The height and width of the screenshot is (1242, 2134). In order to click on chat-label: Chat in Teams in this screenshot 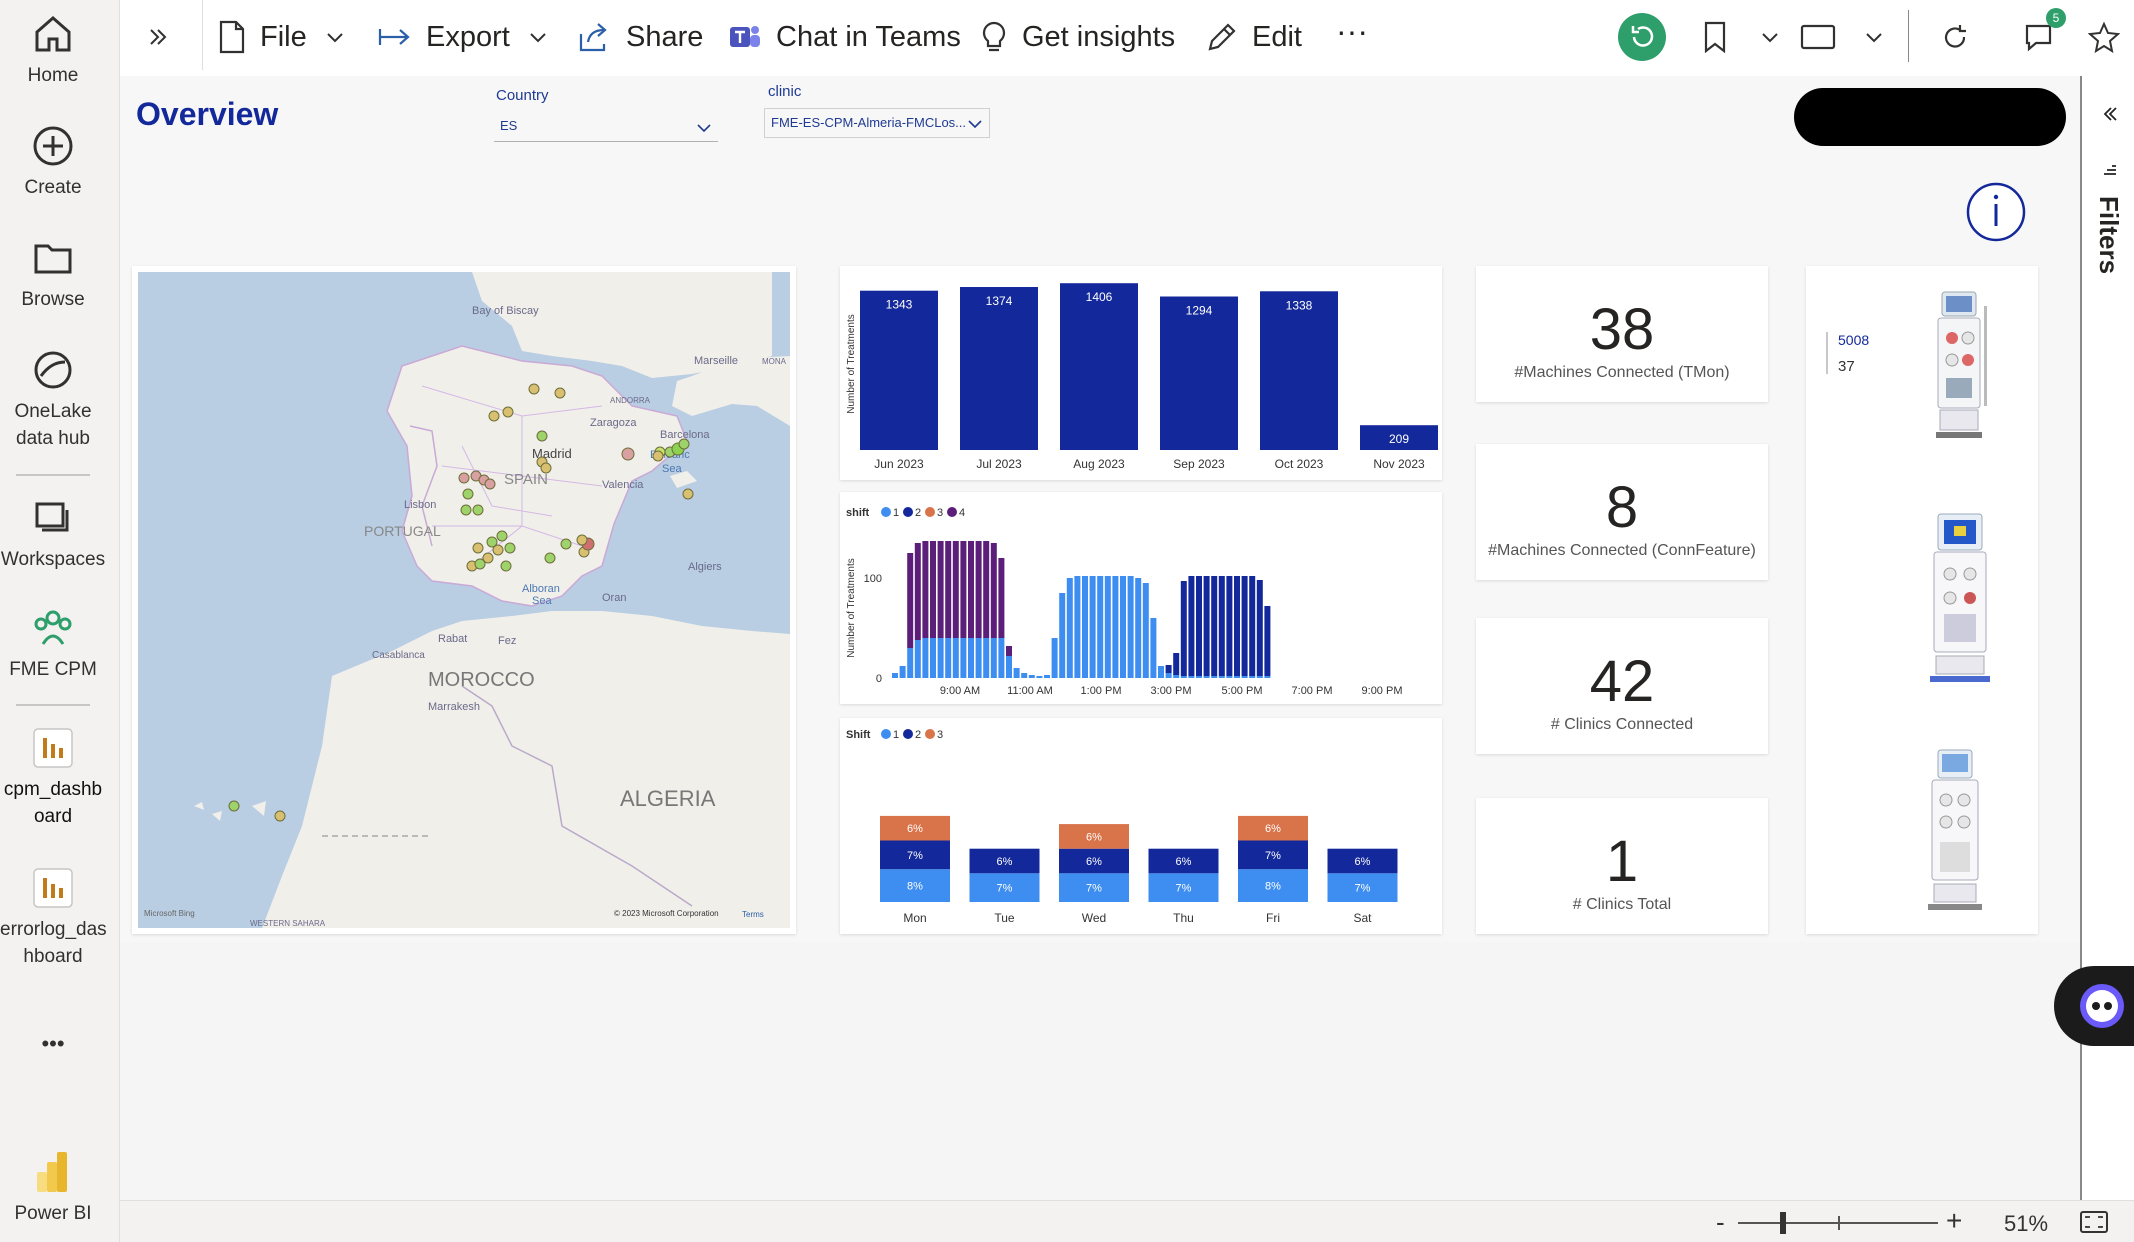, I will do `click(868, 36)`.